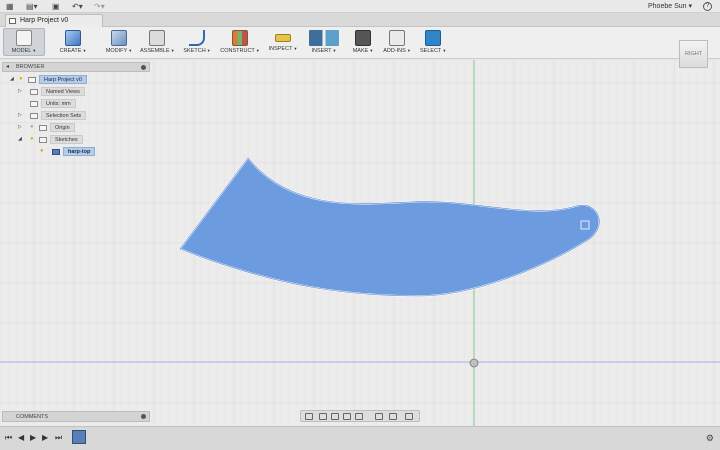 Image resolution: width=720 pixels, height=450 pixels. What do you see at coordinates (32, 417) in the screenshot?
I see `comments-title: COMMENTS` at bounding box center [32, 417].